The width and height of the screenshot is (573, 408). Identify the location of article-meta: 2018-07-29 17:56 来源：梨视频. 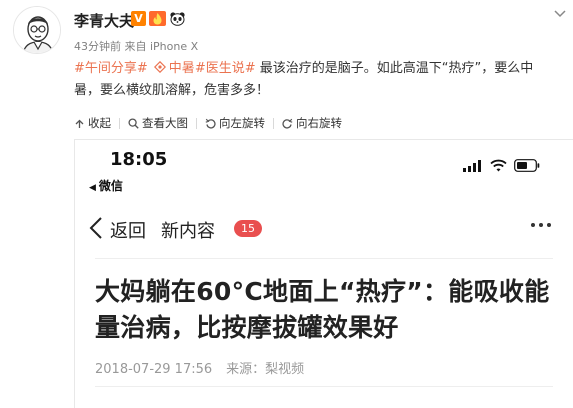
(199, 367).